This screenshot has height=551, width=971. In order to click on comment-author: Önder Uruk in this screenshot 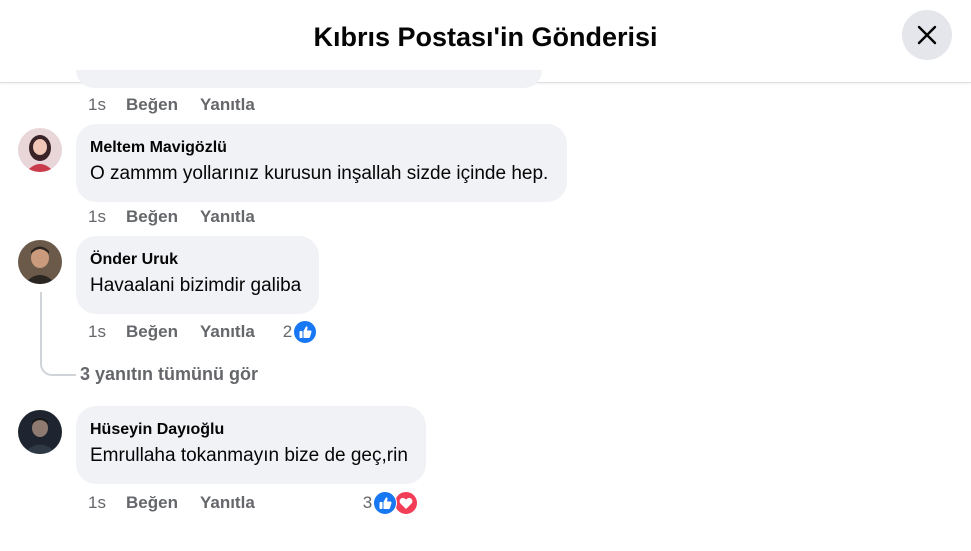, I will do `click(196, 260)`.